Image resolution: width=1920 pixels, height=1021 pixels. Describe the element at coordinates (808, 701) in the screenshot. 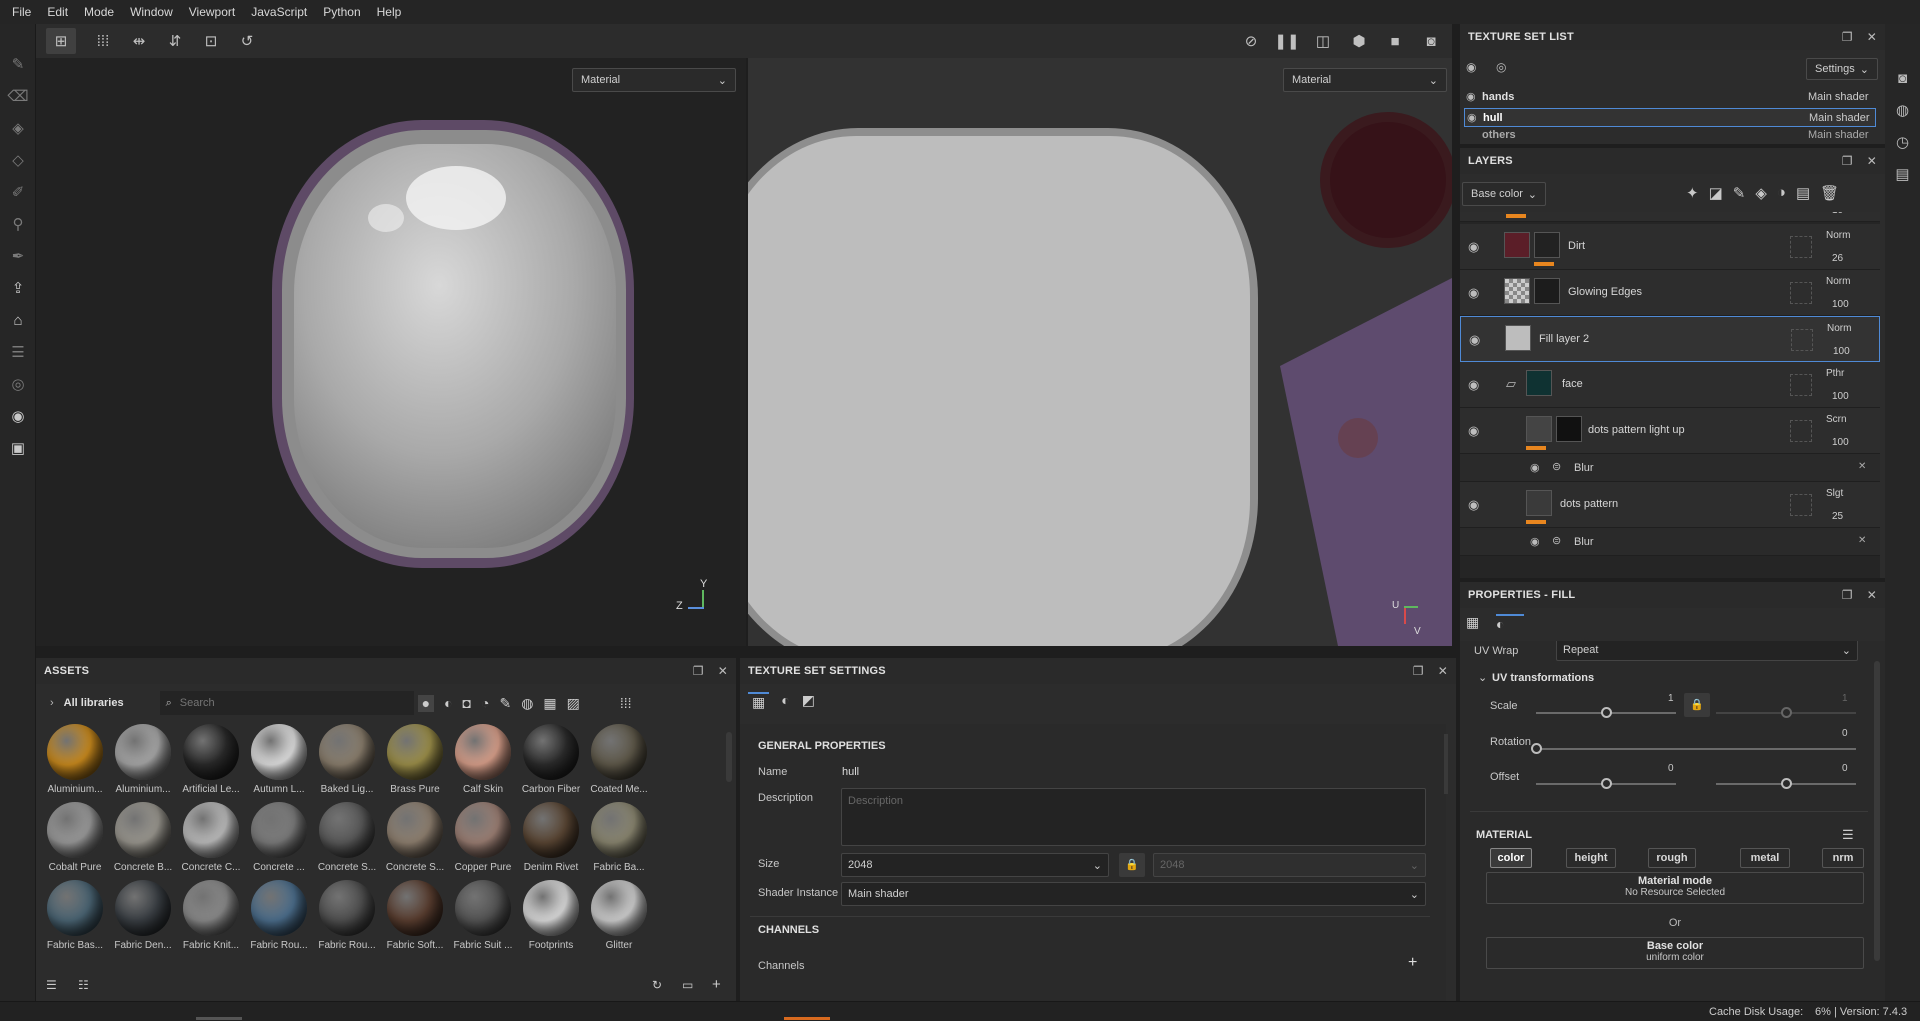

I see `uv-tab-icon: ◩` at that location.